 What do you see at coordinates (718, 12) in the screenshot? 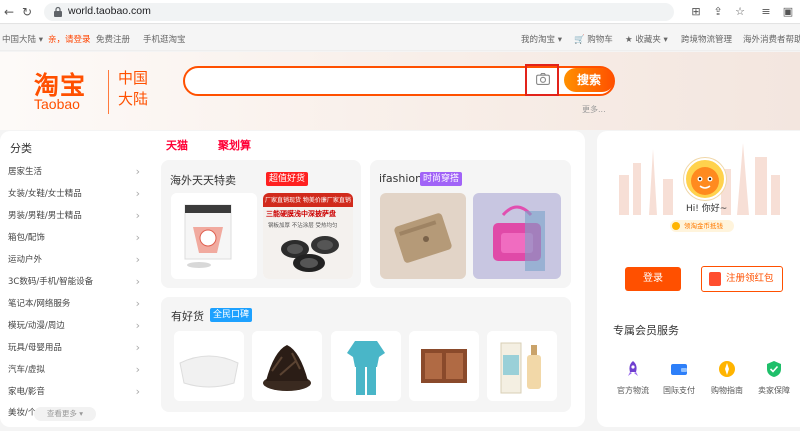
I see `share-icon: ⇪` at bounding box center [718, 12].